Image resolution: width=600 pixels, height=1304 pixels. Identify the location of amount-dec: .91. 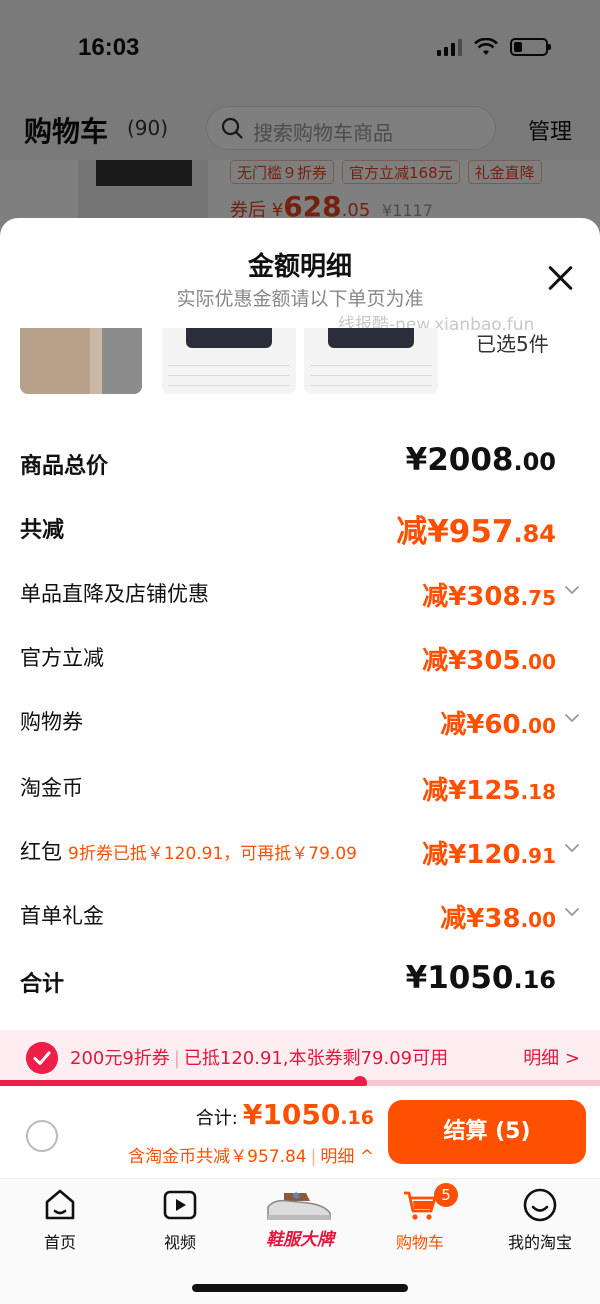
(538, 856).